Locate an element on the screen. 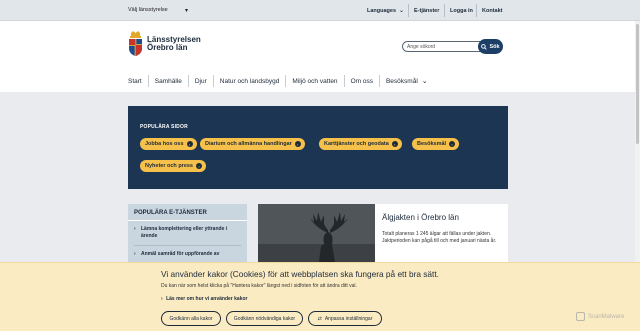 This screenshot has height=331, width=640. county-select: Välj länsstyrelse ▾ is located at coordinates (158, 10).